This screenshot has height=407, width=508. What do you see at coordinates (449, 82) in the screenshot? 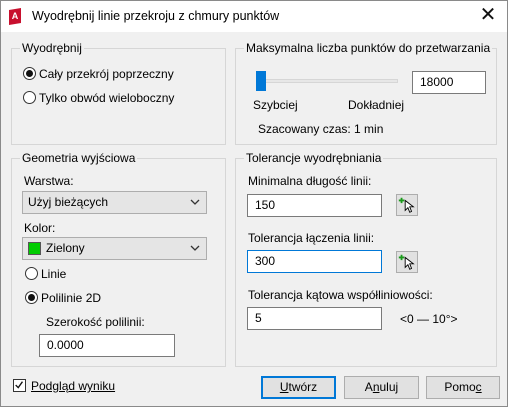
I see `max-points-input: 18000` at bounding box center [449, 82].